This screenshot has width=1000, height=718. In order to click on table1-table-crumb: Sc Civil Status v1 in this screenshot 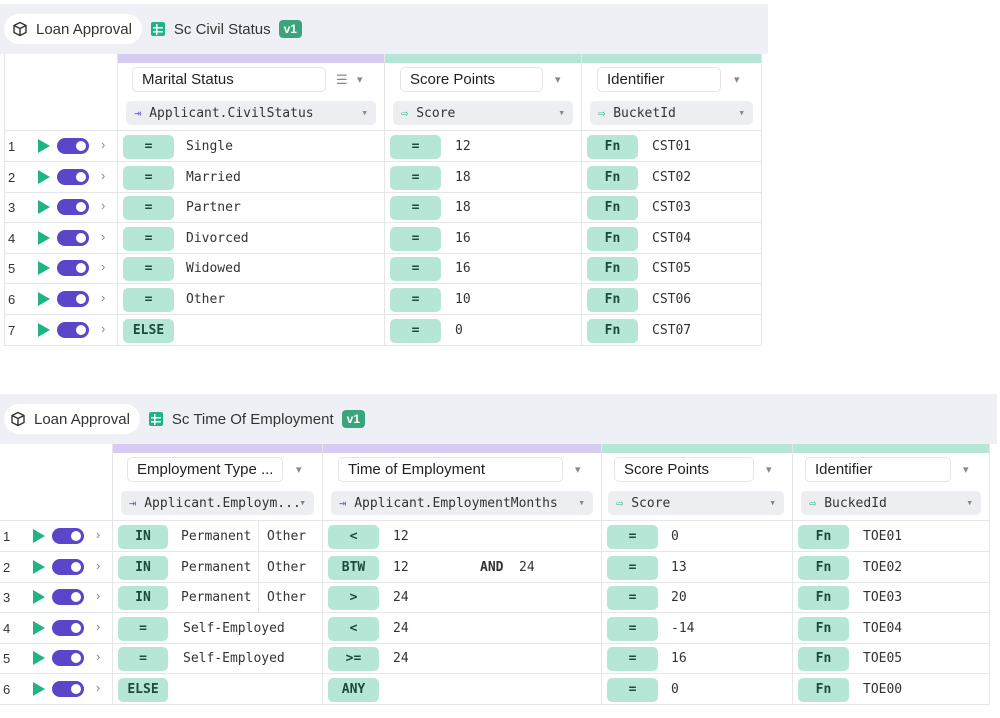, I will do `click(226, 29)`.